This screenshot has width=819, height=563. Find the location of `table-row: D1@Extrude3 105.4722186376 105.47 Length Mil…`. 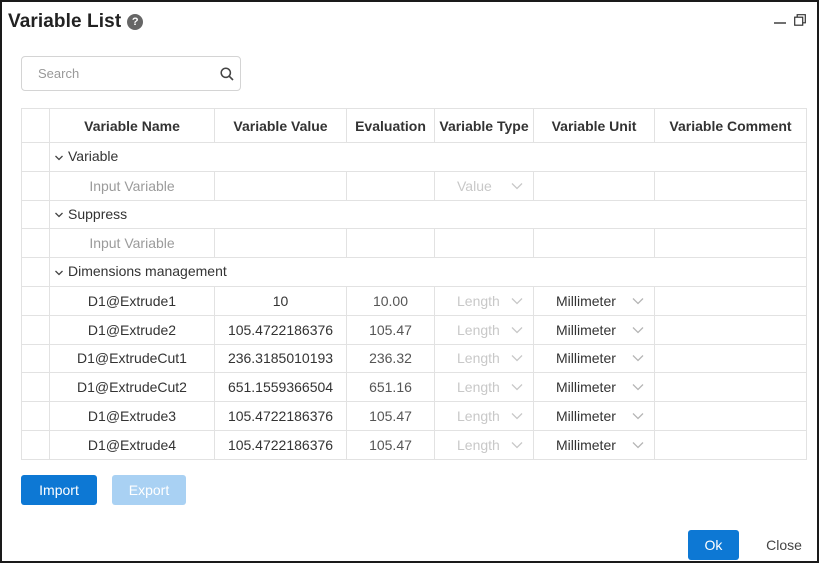

table-row: D1@Extrude3 105.4722186376 105.47 Length Mil… is located at coordinates (414, 416).